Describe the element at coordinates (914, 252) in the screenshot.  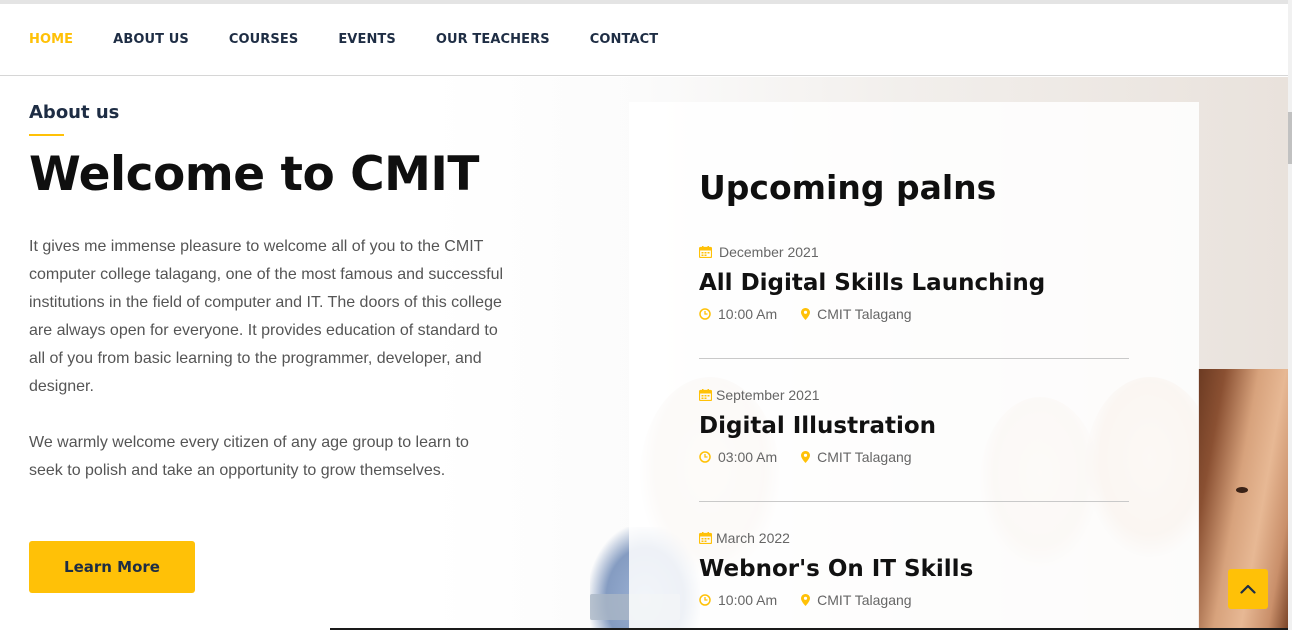
I see `event-date: December 2021` at that location.